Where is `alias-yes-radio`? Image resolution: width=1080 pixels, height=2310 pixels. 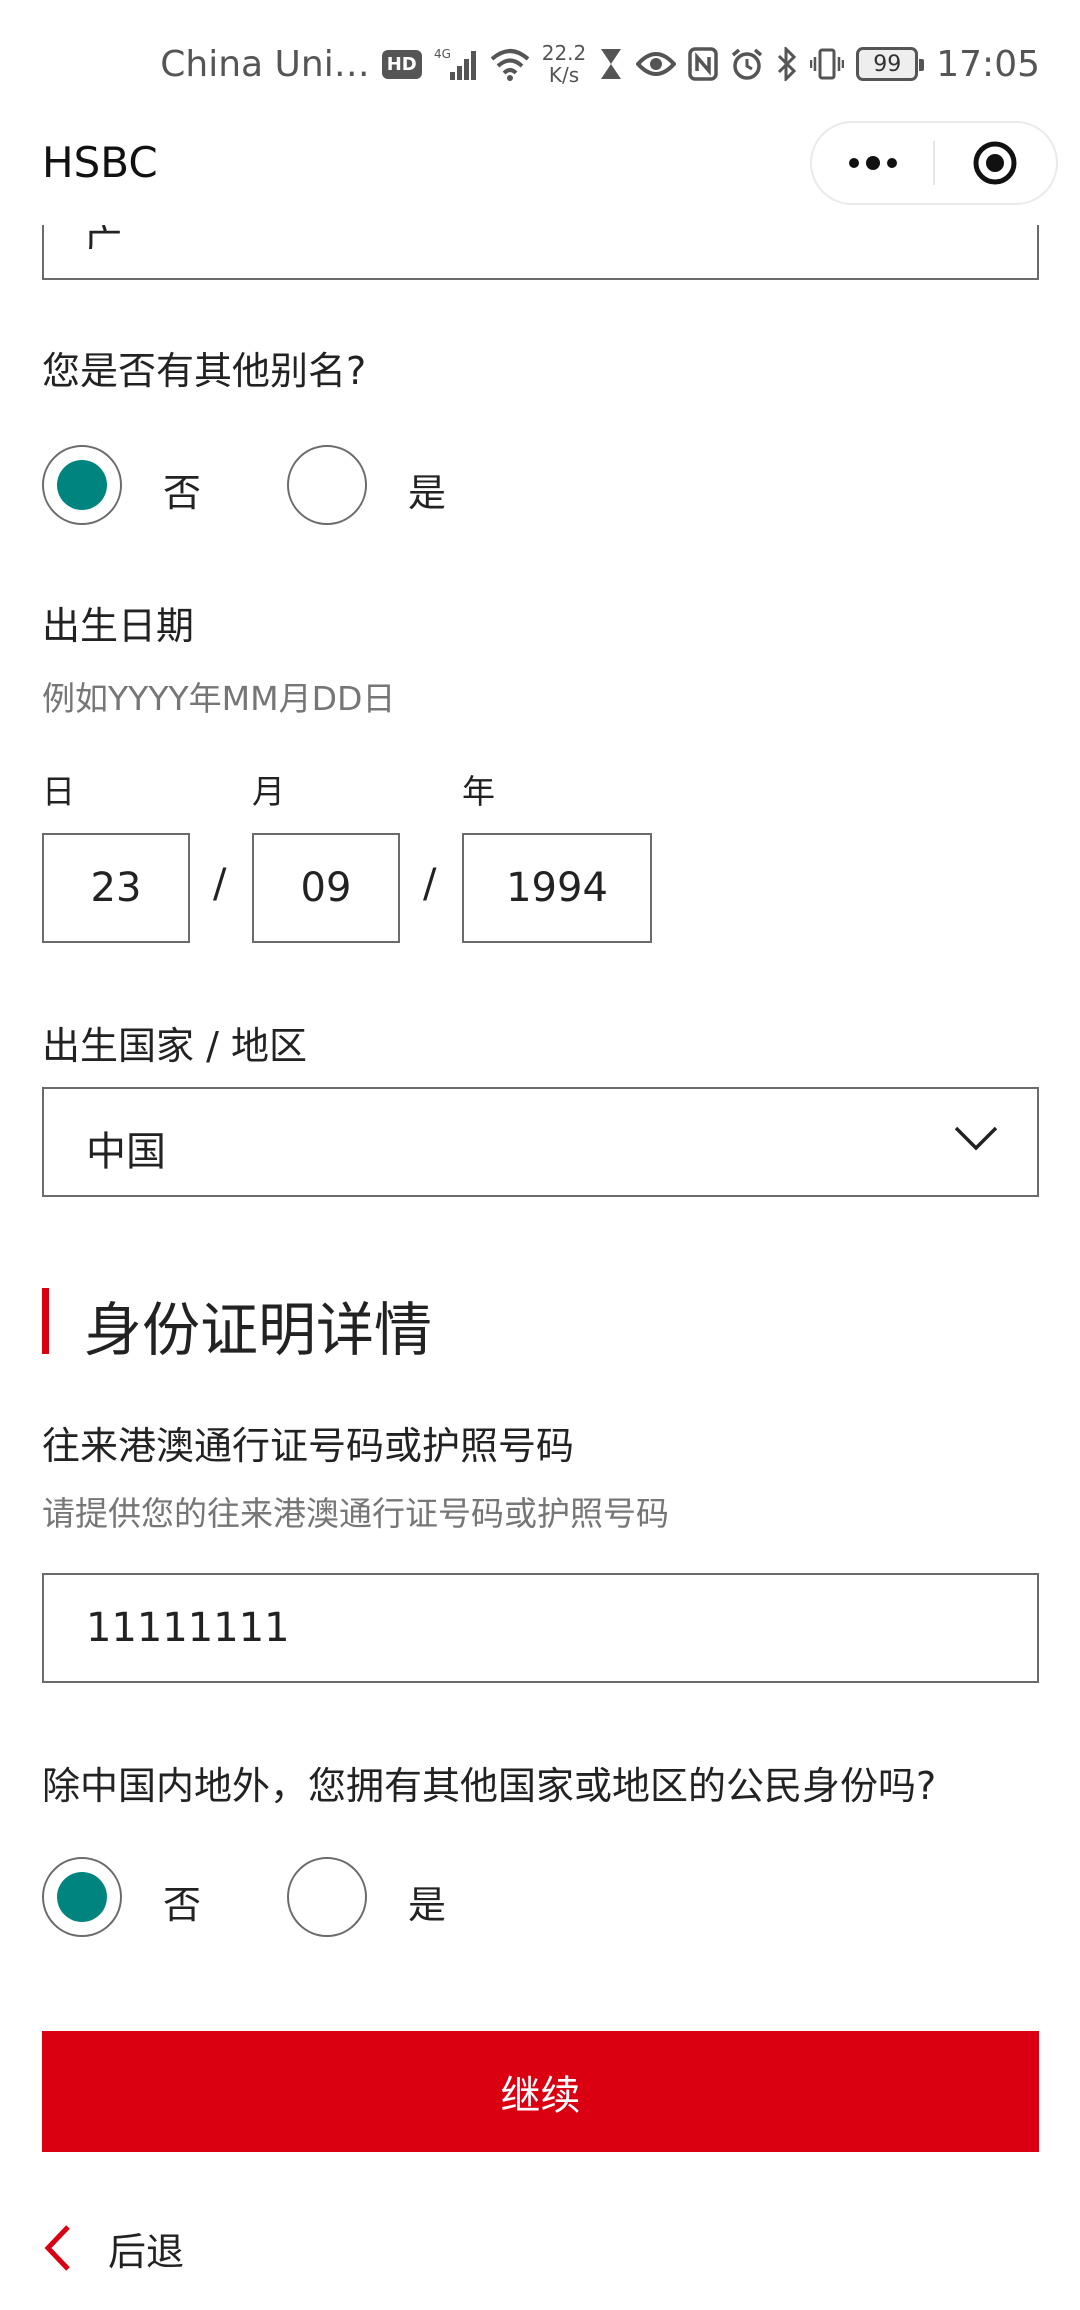
alias-yes-radio is located at coordinates (327, 485).